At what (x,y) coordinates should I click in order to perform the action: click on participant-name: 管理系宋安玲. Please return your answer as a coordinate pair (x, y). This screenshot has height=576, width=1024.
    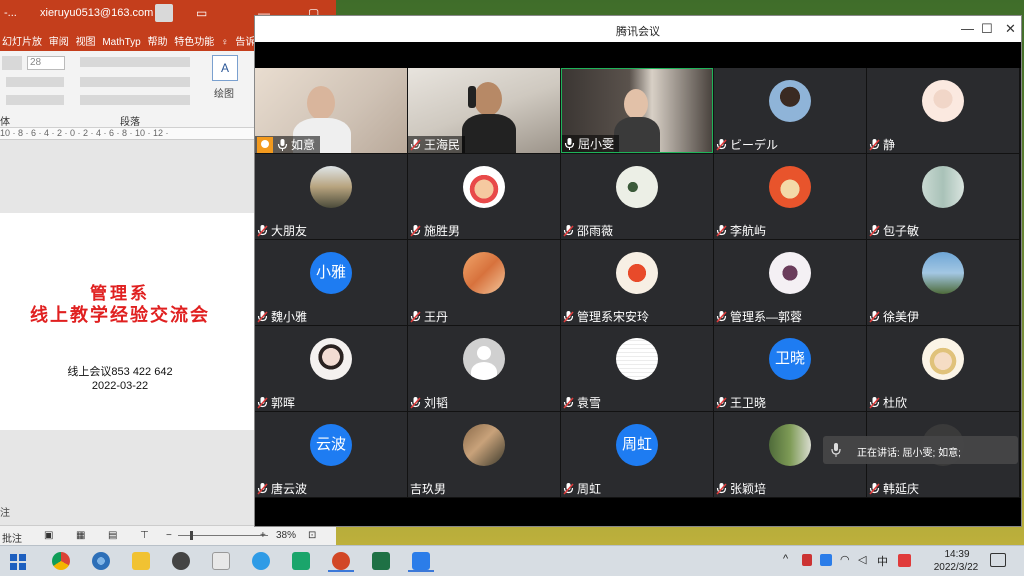
    Looking at the image, I should click on (613, 317).